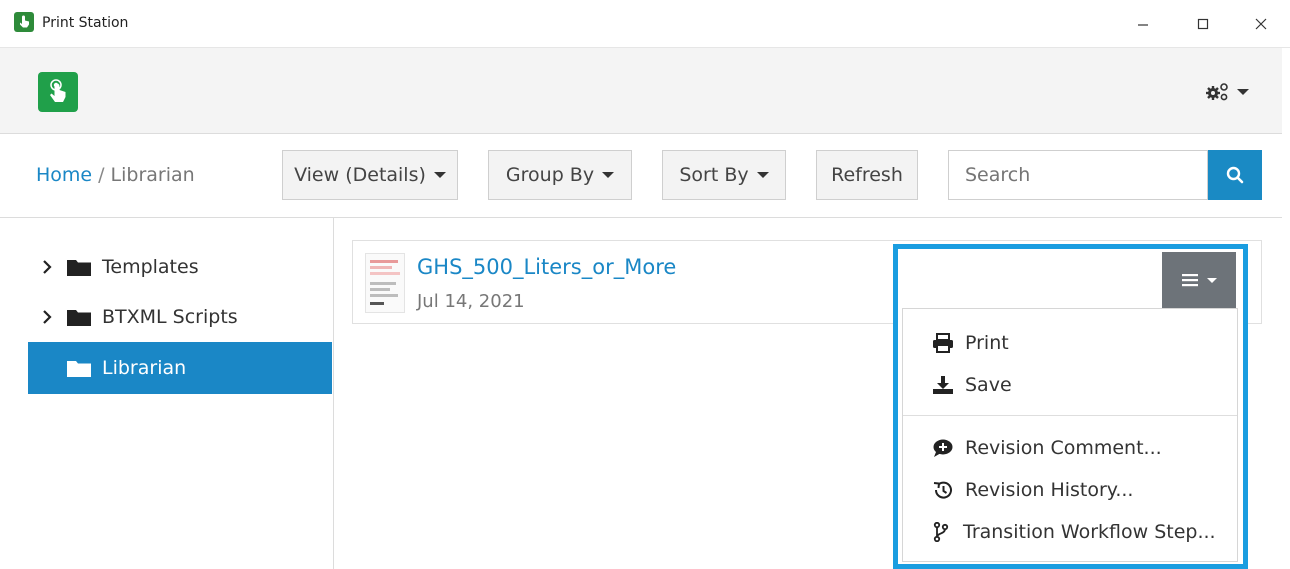 Image resolution: width=1290 pixels, height=569 pixels. I want to click on breadcrumb-current: Librarian, so click(152, 175).